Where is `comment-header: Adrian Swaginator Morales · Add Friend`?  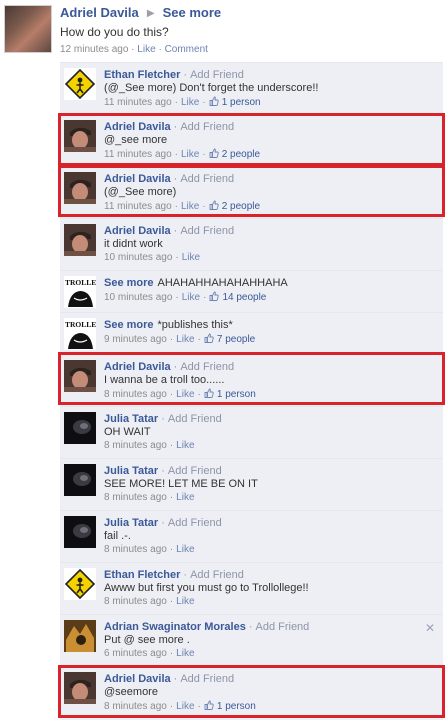 comment-header: Adrian Swaginator Morales · Add Friend is located at coordinates (207, 627).